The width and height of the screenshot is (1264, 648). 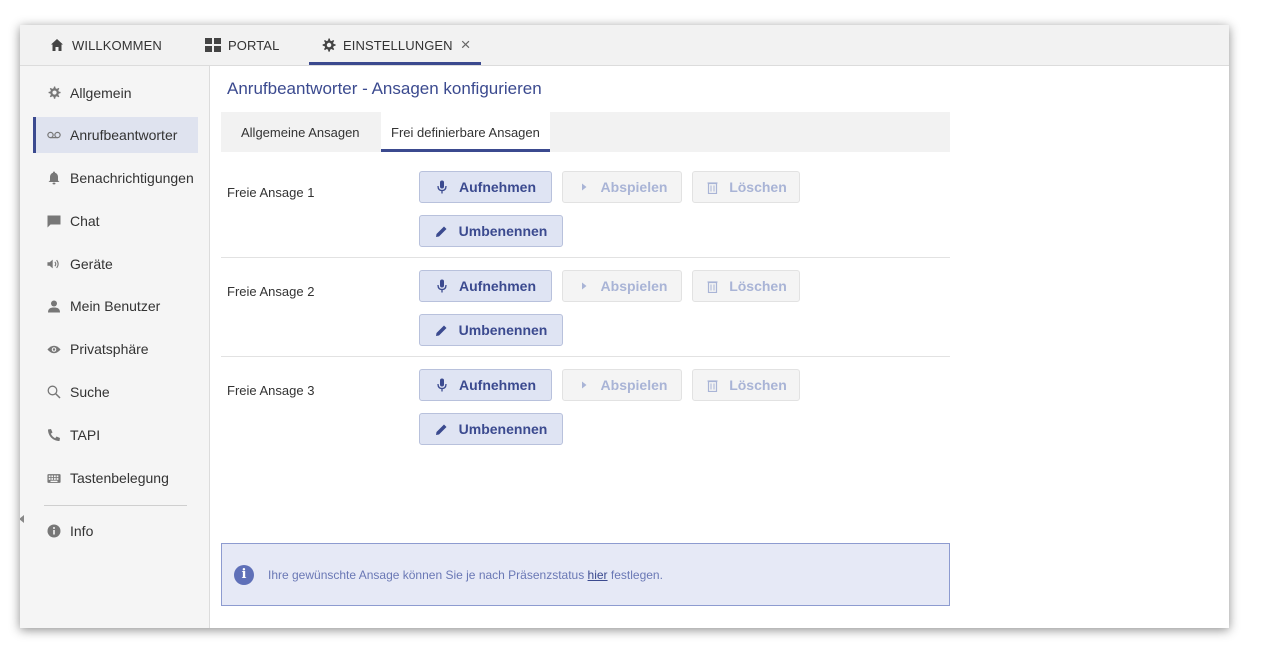 I want to click on sidebar-item-suche: Suche, so click(x=115, y=392).